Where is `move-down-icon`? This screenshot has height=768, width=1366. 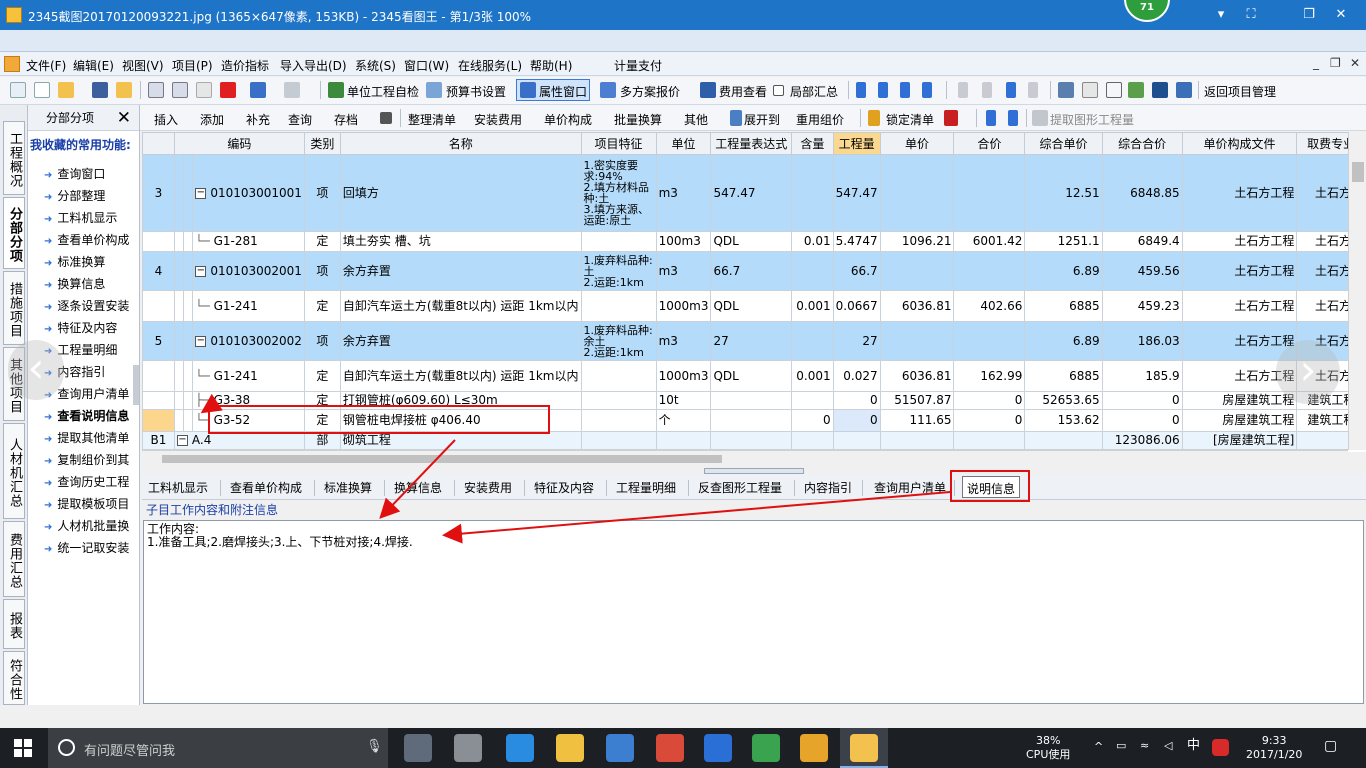 move-down-icon is located at coordinates (1033, 90).